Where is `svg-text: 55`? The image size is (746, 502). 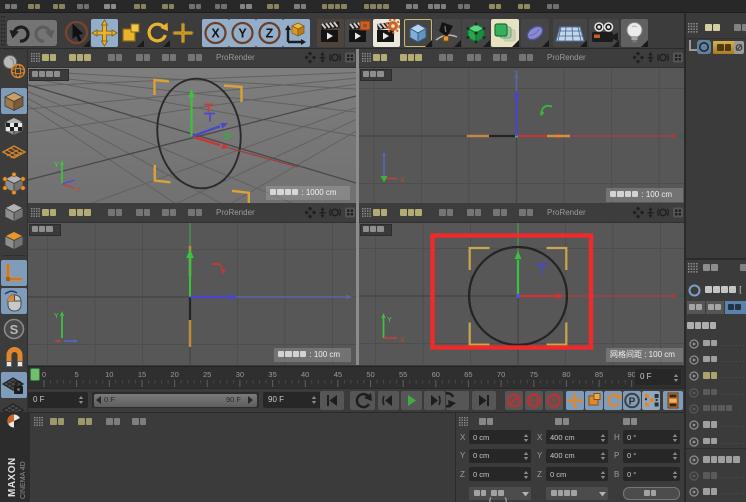
svg-text: 55 is located at coordinates (403, 374).